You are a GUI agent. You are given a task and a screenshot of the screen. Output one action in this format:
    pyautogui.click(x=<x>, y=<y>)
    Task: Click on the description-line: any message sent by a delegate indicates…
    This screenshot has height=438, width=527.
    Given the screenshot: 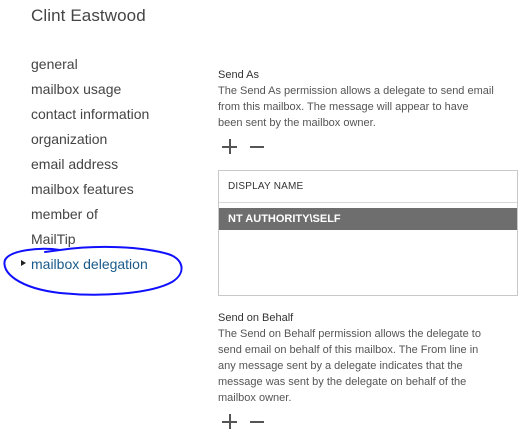 What is the action you would take?
    pyautogui.click(x=340, y=366)
    